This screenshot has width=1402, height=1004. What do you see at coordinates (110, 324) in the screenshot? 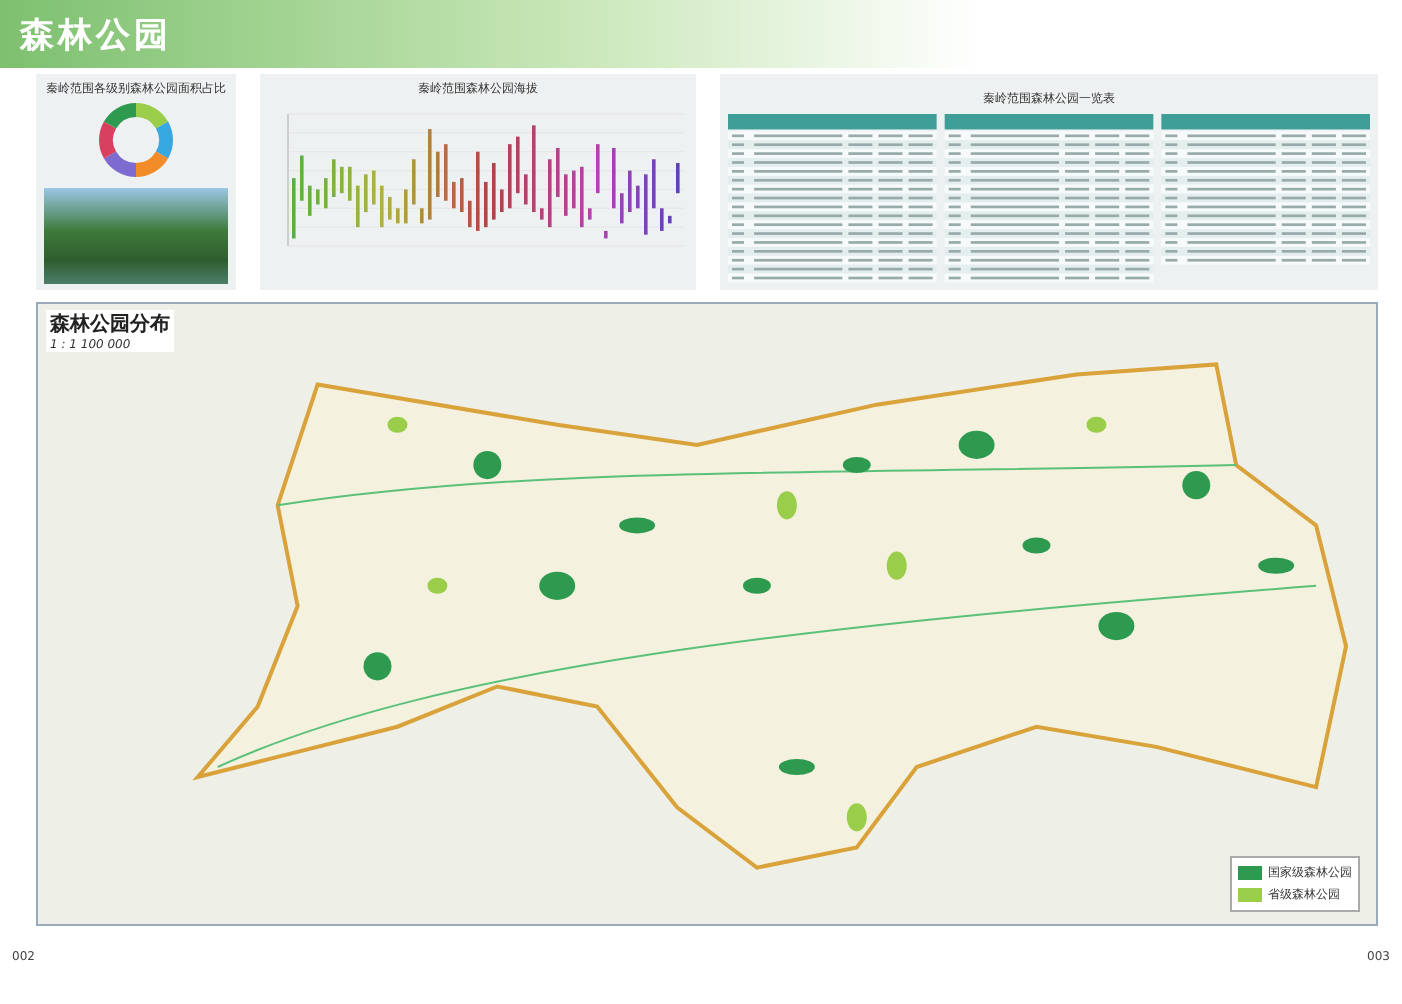
I see `map-title: 森林公园分布` at bounding box center [110, 324].